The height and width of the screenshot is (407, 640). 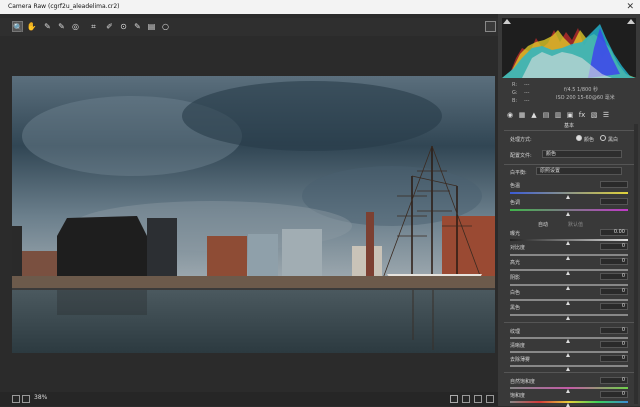 What do you see at coordinates (568, 197) in the screenshot?
I see `temp-thumb` at bounding box center [568, 197].